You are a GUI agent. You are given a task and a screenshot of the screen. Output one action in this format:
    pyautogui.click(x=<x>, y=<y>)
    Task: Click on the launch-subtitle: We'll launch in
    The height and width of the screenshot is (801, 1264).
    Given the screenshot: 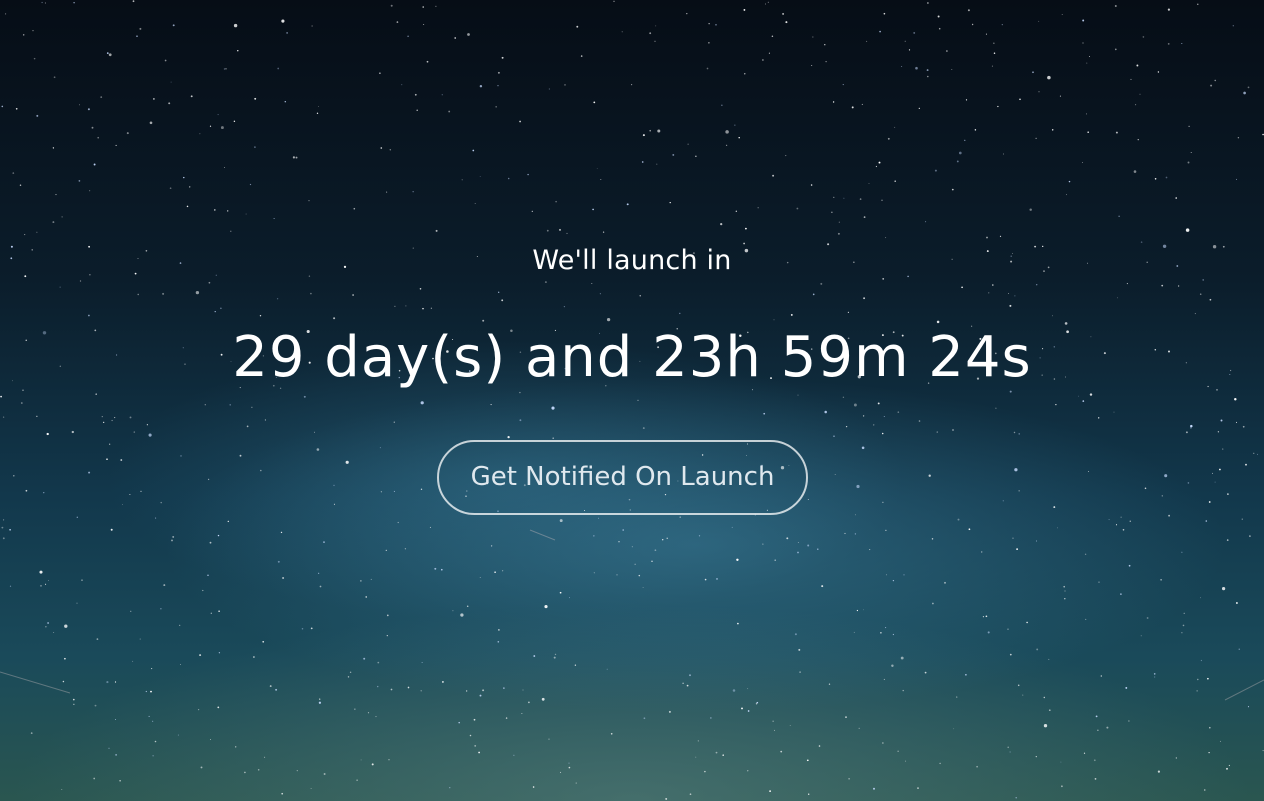 What is the action you would take?
    pyautogui.click(x=632, y=260)
    